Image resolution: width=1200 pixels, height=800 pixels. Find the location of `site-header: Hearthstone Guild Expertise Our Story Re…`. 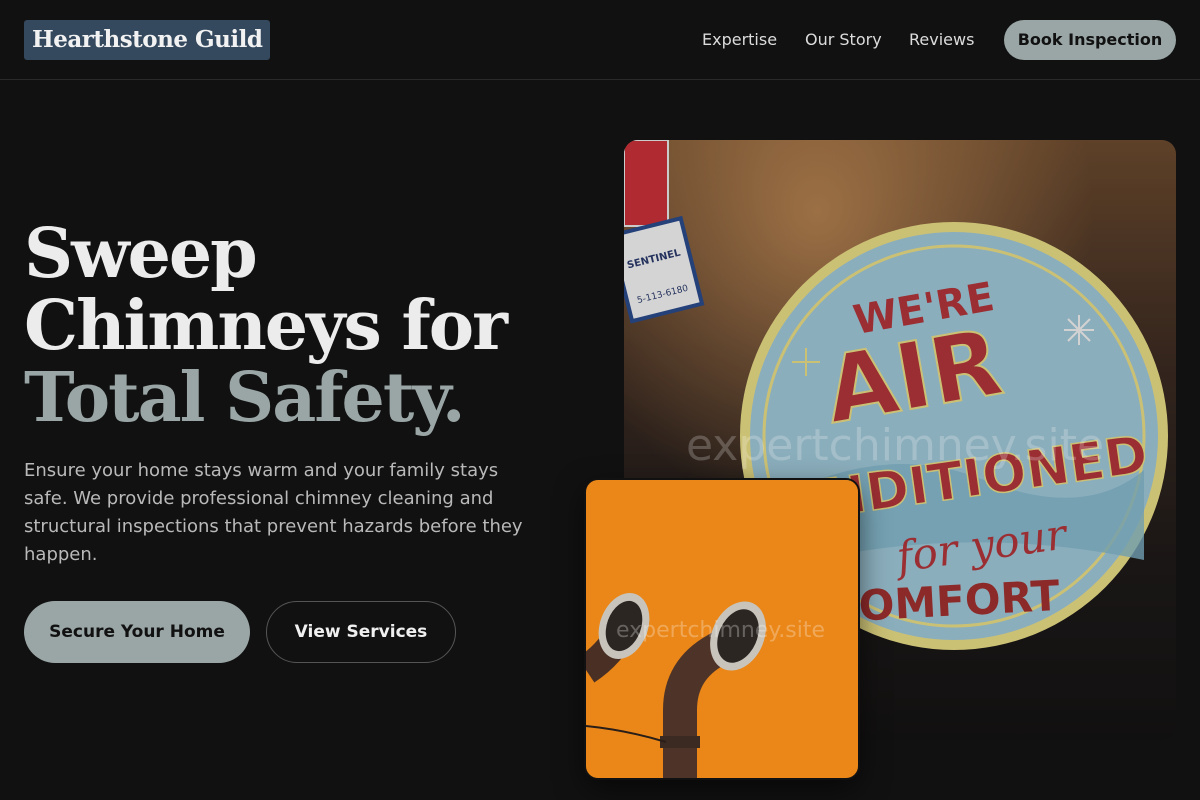

site-header: Hearthstone Guild Expertise Our Story Re… is located at coordinates (600, 40).